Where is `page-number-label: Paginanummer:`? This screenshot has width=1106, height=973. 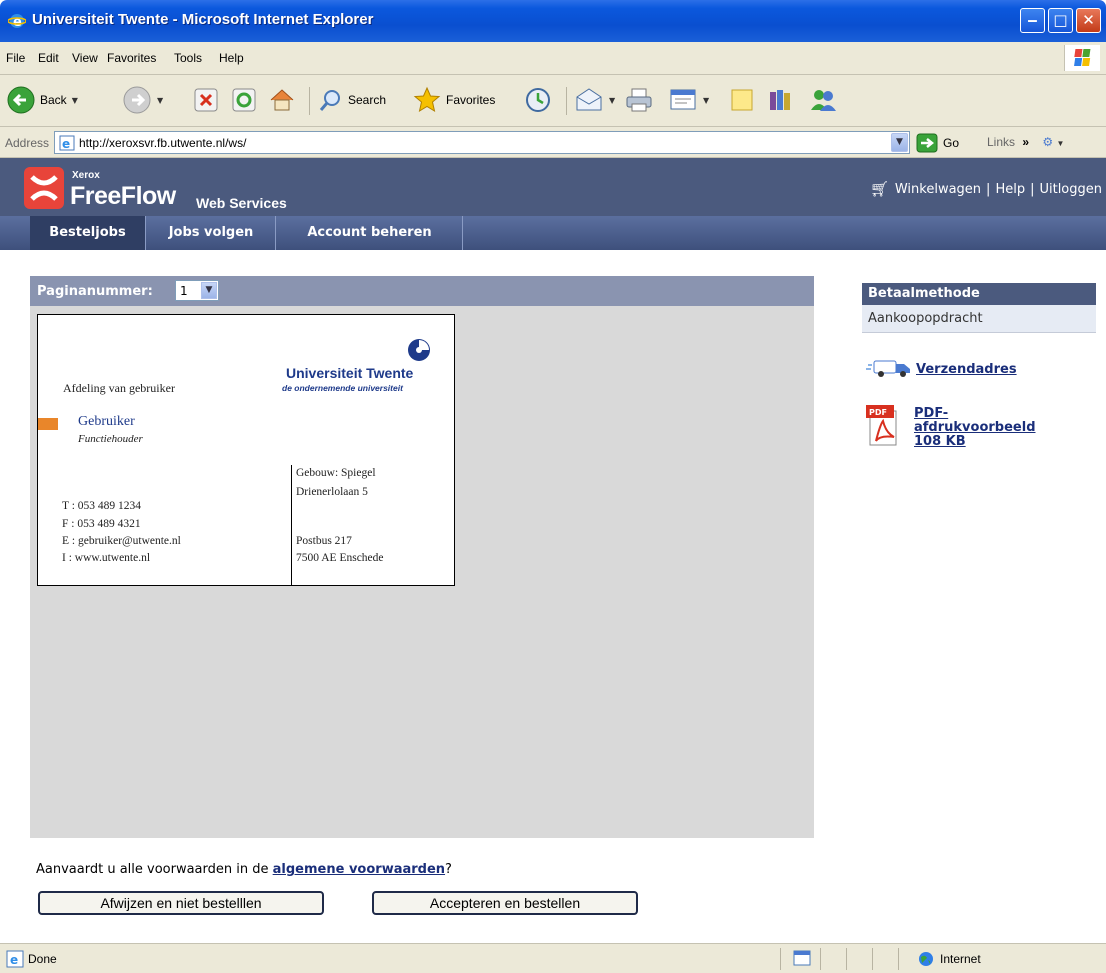
page-number-label: Paginanummer: is located at coordinates (95, 291).